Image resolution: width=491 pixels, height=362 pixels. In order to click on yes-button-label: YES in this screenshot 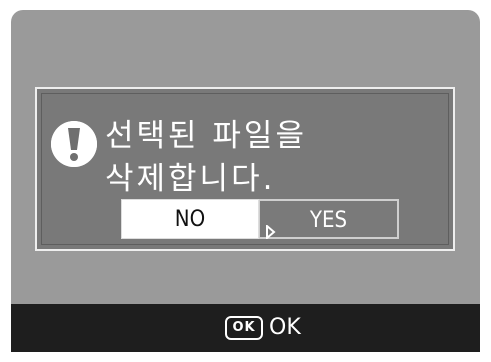, I will do `click(328, 220)`.